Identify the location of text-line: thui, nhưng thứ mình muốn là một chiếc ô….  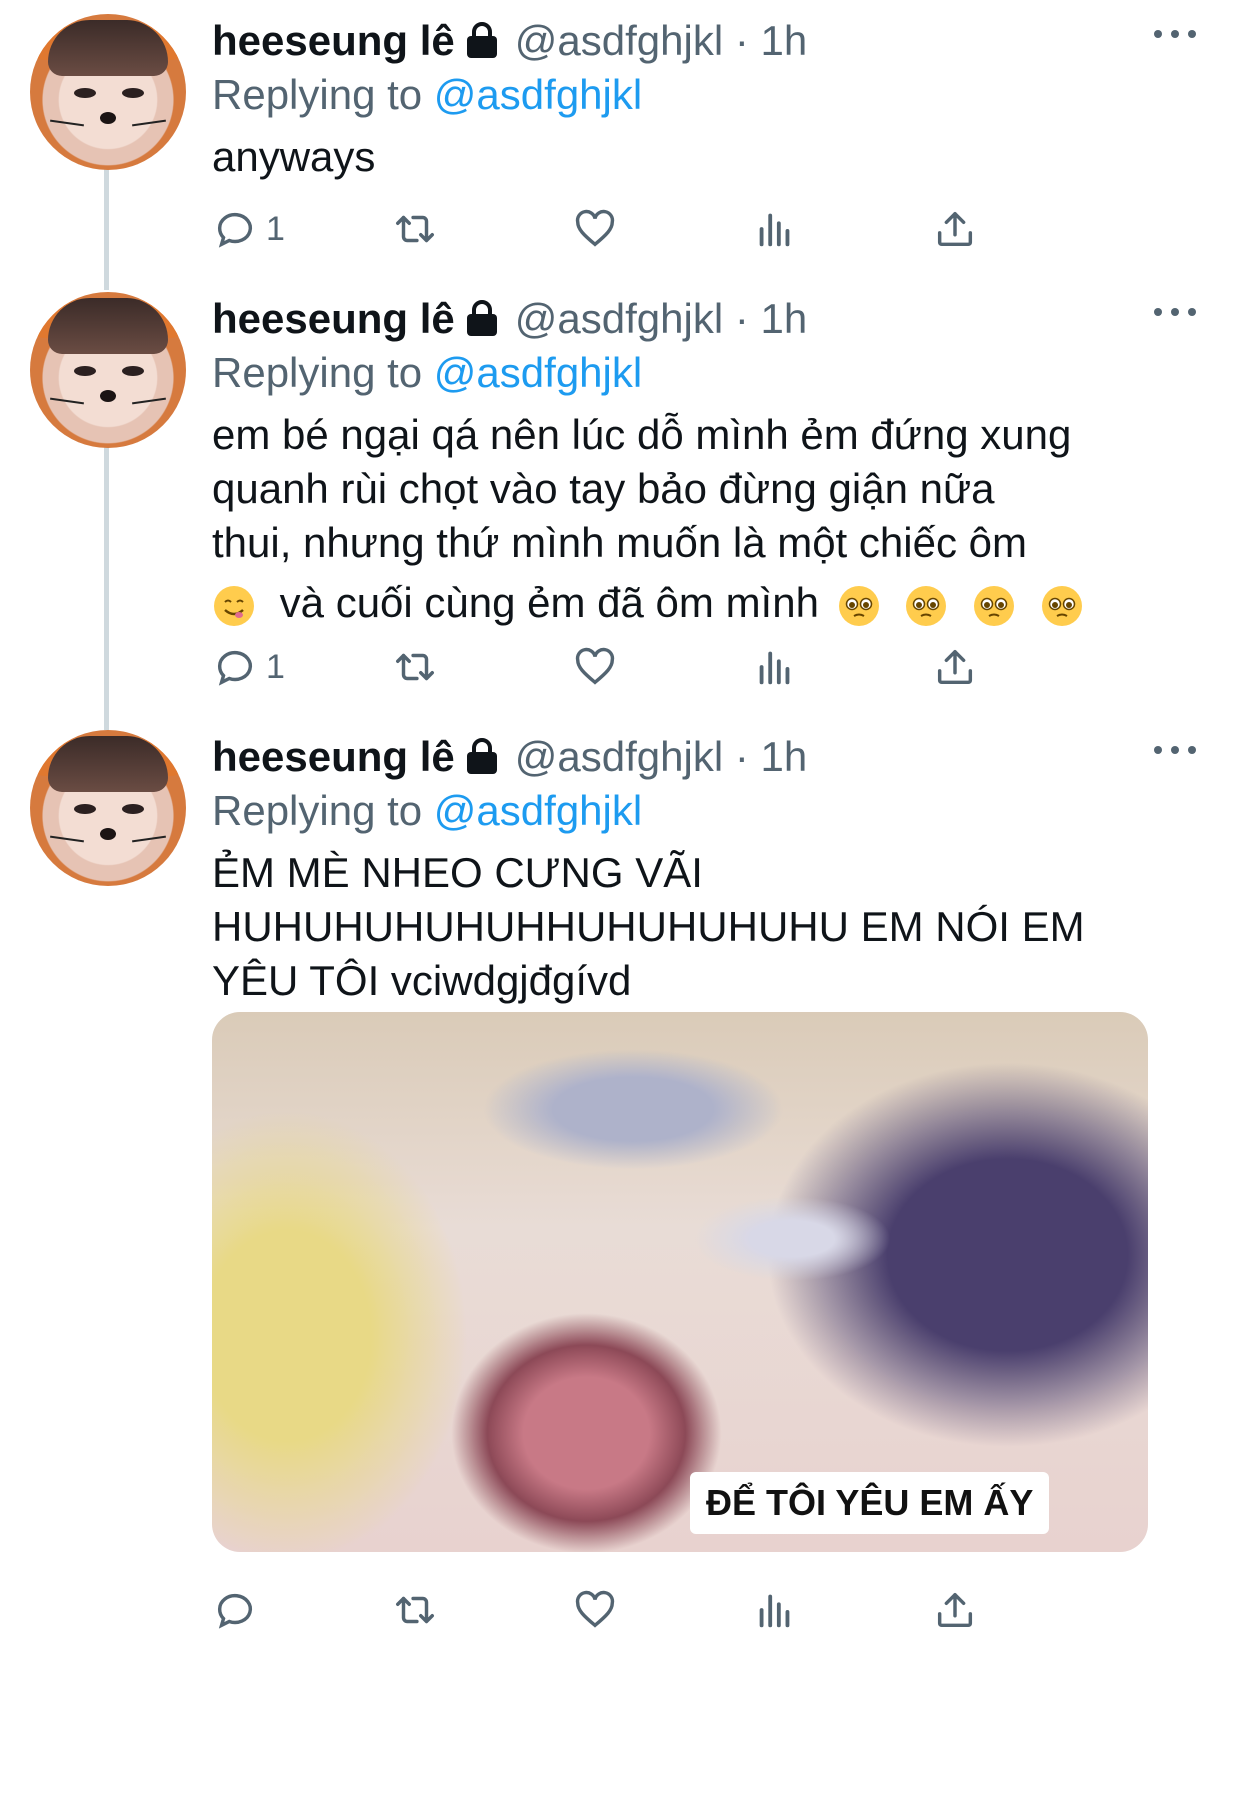
(619, 542).